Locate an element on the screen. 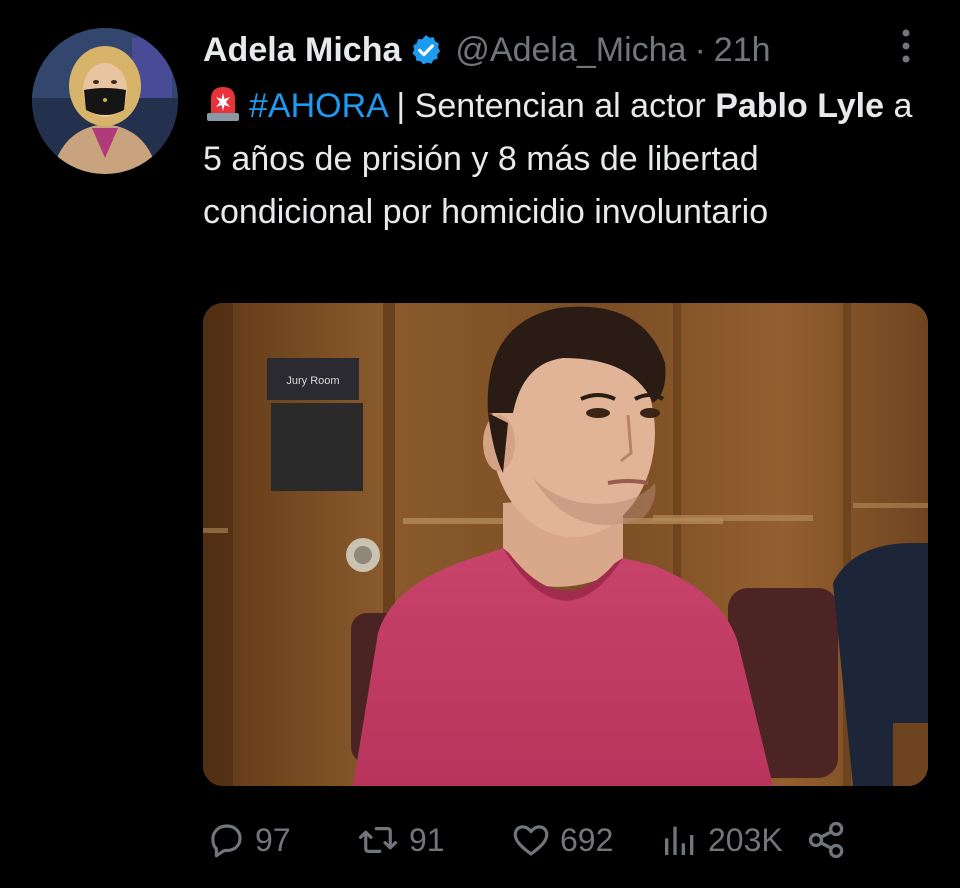 The image size is (960, 888). author-handle: @Adela_Micha is located at coordinates (570, 50).